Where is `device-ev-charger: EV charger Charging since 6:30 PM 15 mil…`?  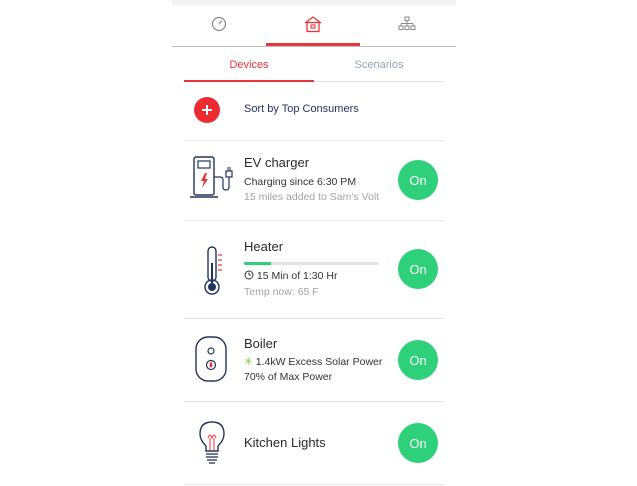 device-ev-charger: EV charger Charging since 6:30 PM 15 mil… is located at coordinates (314, 180).